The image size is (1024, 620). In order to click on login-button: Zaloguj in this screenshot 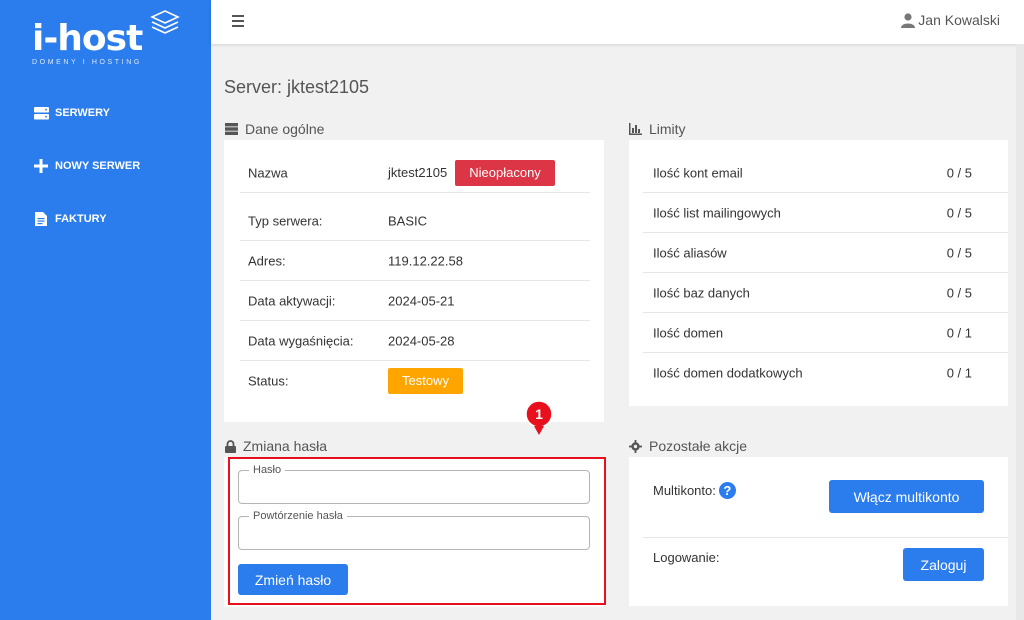, I will do `click(943, 564)`.